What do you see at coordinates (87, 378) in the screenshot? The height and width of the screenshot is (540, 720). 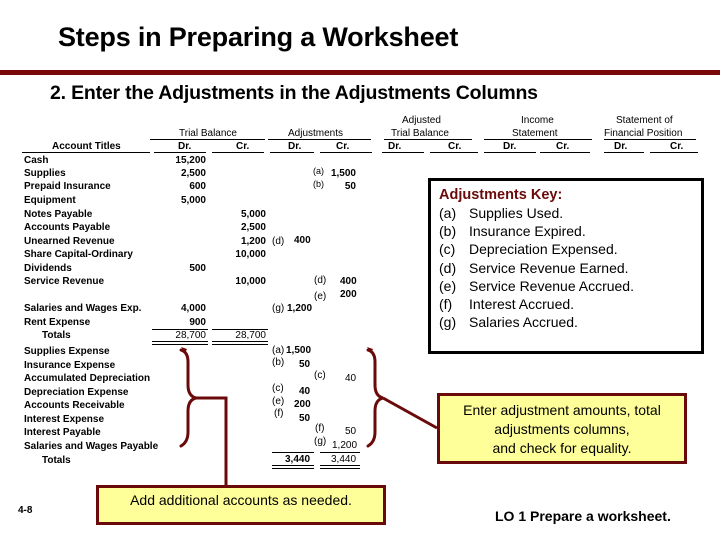 I see `account-name: Accumulated Depreciation` at bounding box center [87, 378].